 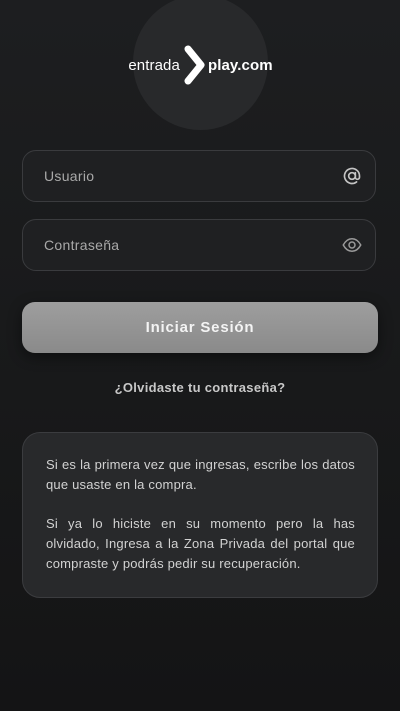 I want to click on username-input, so click(x=193, y=176).